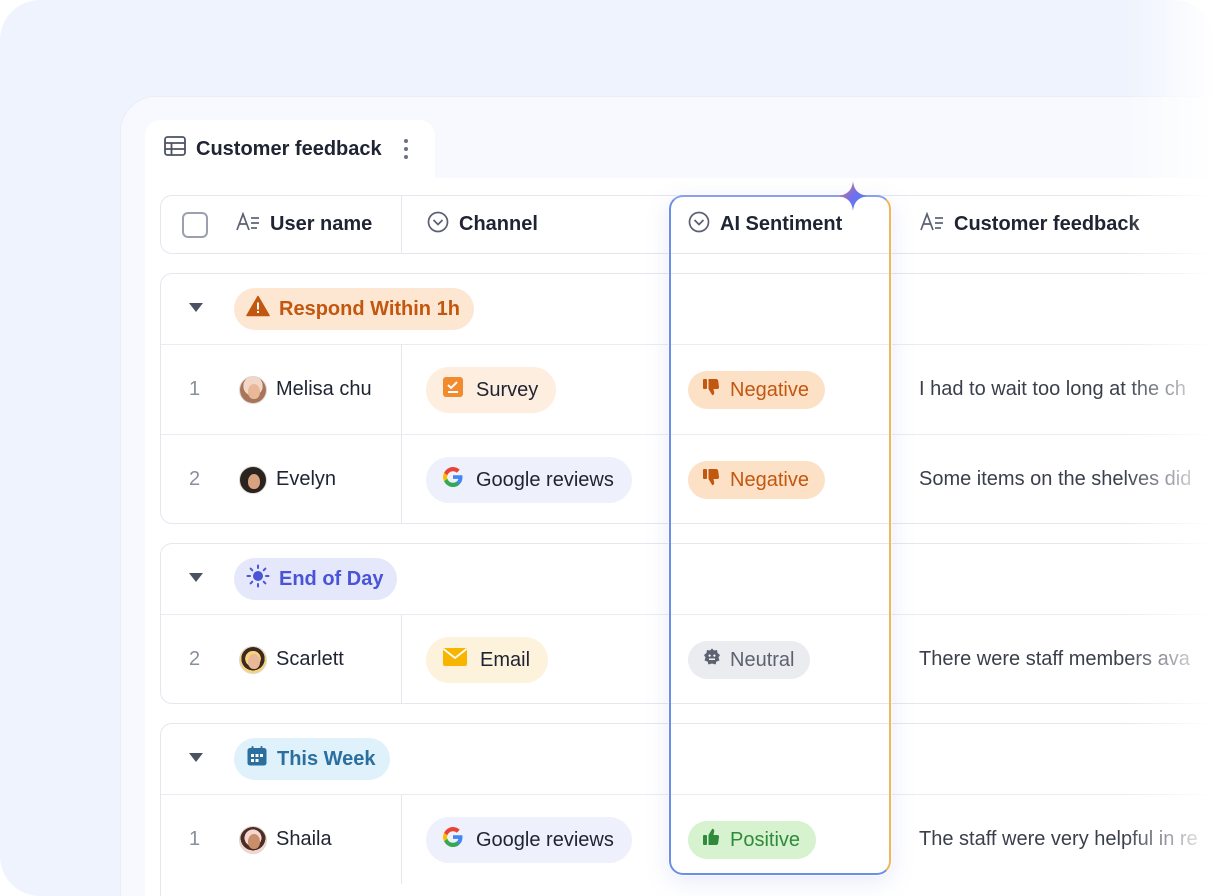 The width and height of the screenshot is (1214, 896). What do you see at coordinates (765, 839) in the screenshot?
I see `sentiment-label: Positive` at bounding box center [765, 839].